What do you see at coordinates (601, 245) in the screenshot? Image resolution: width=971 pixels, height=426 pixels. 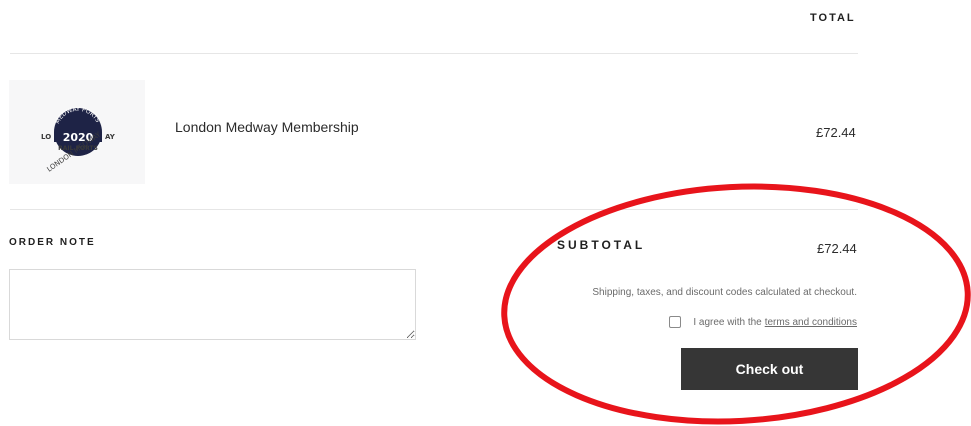 I see `subtotal-label: SUBTOTAL` at bounding box center [601, 245].